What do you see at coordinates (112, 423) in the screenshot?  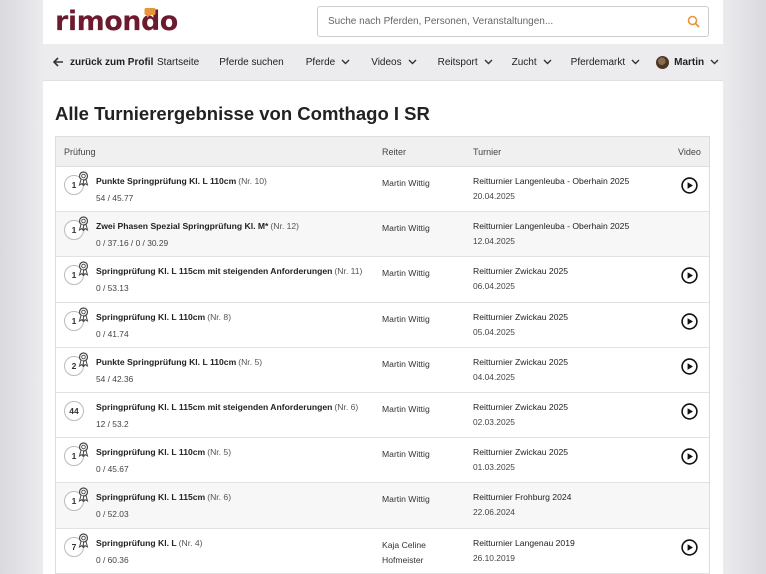 I see `score: 12 / 53.2` at bounding box center [112, 423].